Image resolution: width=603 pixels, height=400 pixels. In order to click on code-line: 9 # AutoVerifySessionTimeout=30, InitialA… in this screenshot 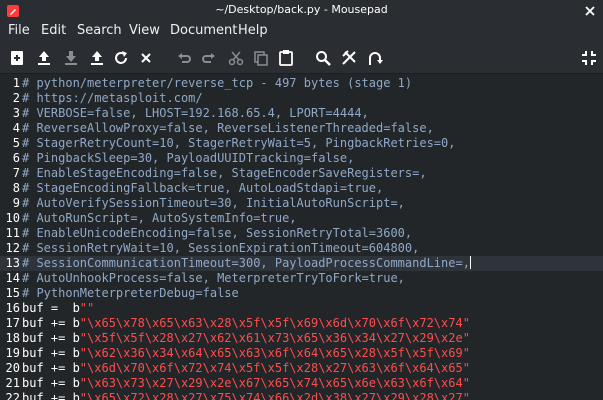, I will do `click(301, 203)`.